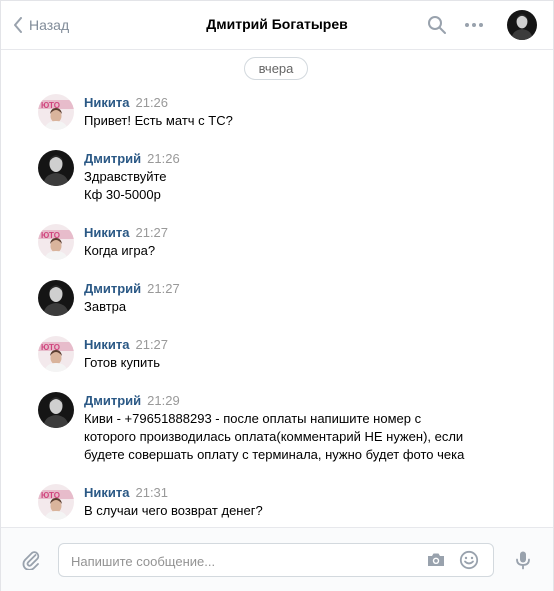  What do you see at coordinates (276, 68) in the screenshot?
I see `date-separator: вчера` at bounding box center [276, 68].